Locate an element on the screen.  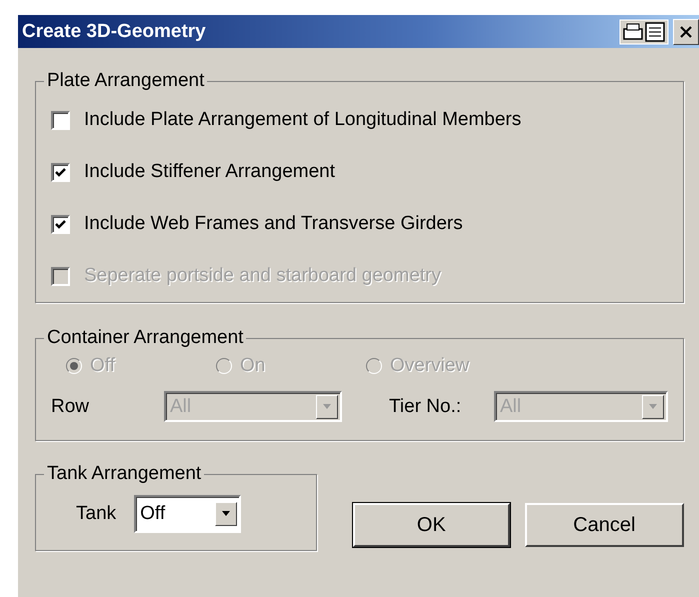
checkbox-label: Include Web Frames and Transverse Girders is located at coordinates (273, 224).